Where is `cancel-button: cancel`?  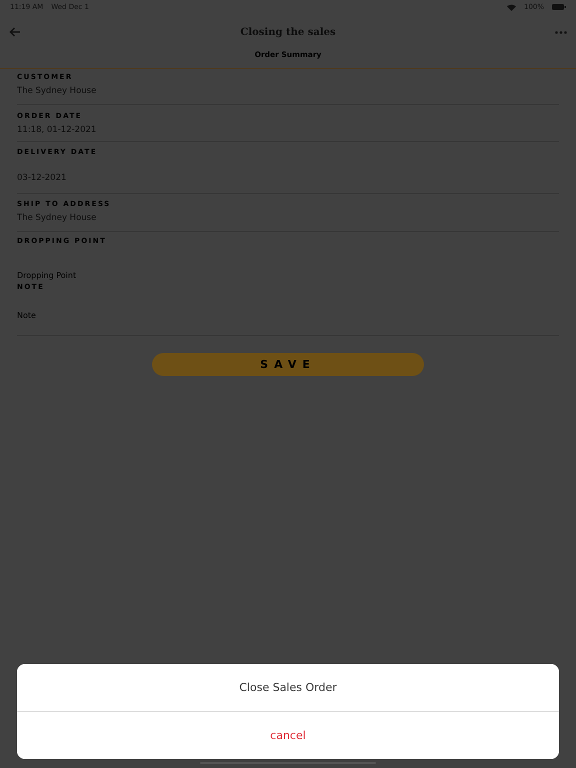
cancel-button: cancel is located at coordinates (288, 735).